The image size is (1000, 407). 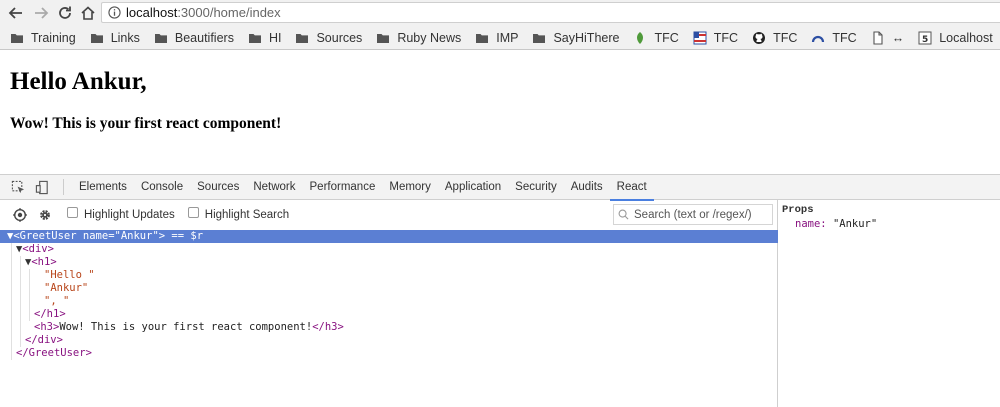 I want to click on bookmark-item: Training, so click(x=43, y=38).